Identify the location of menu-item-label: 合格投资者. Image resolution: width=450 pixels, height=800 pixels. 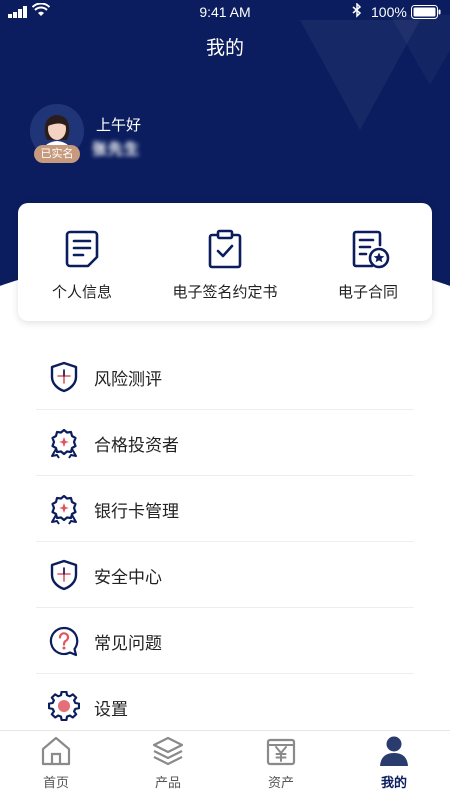
(136, 446).